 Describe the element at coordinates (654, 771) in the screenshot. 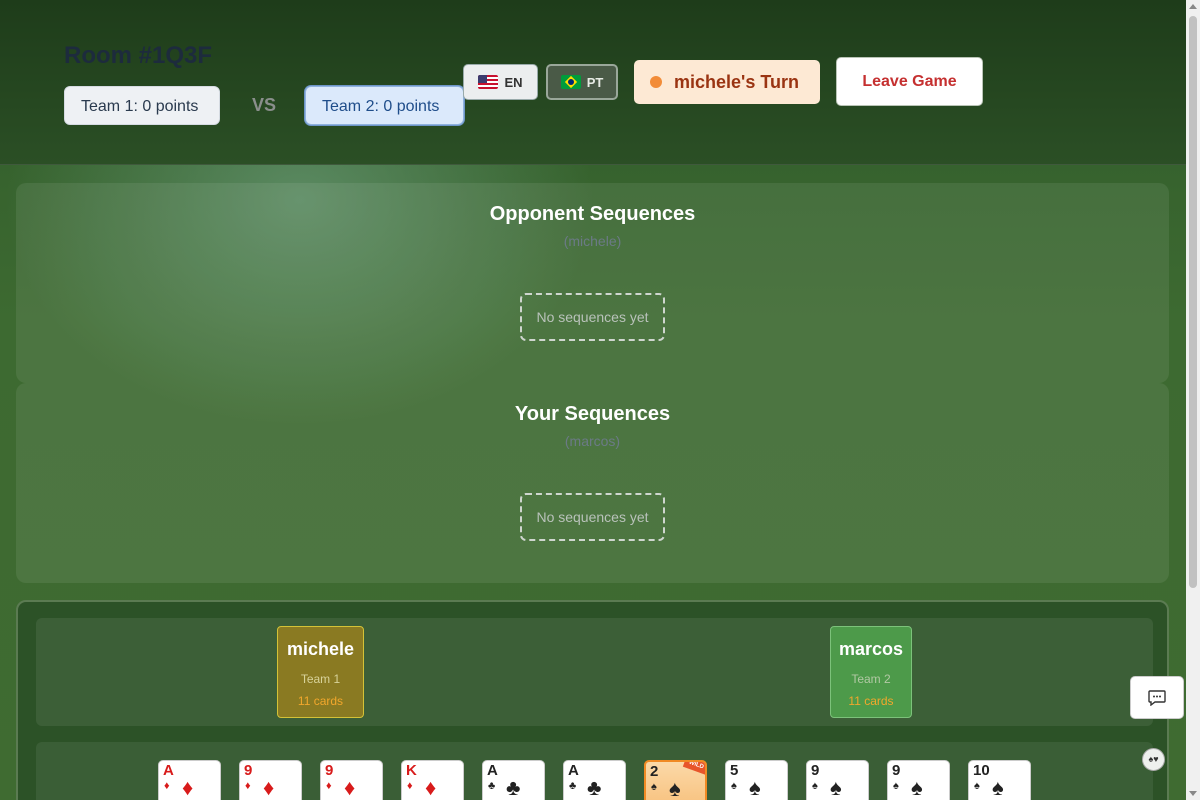

I see `card-rank: 2` at that location.